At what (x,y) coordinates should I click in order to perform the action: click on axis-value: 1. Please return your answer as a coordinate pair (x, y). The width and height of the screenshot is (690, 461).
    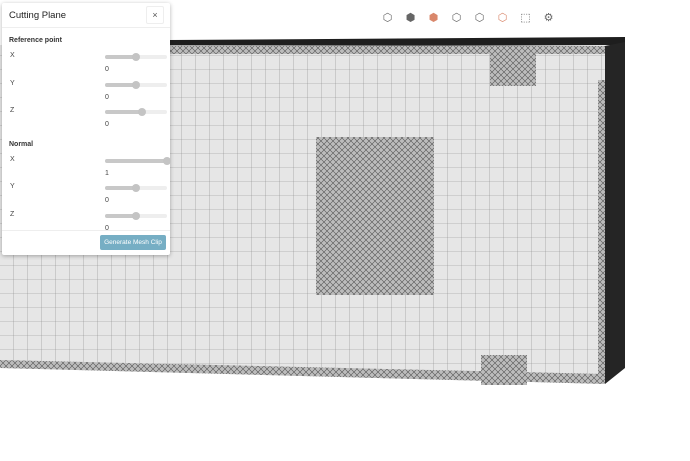
    Looking at the image, I should click on (107, 173).